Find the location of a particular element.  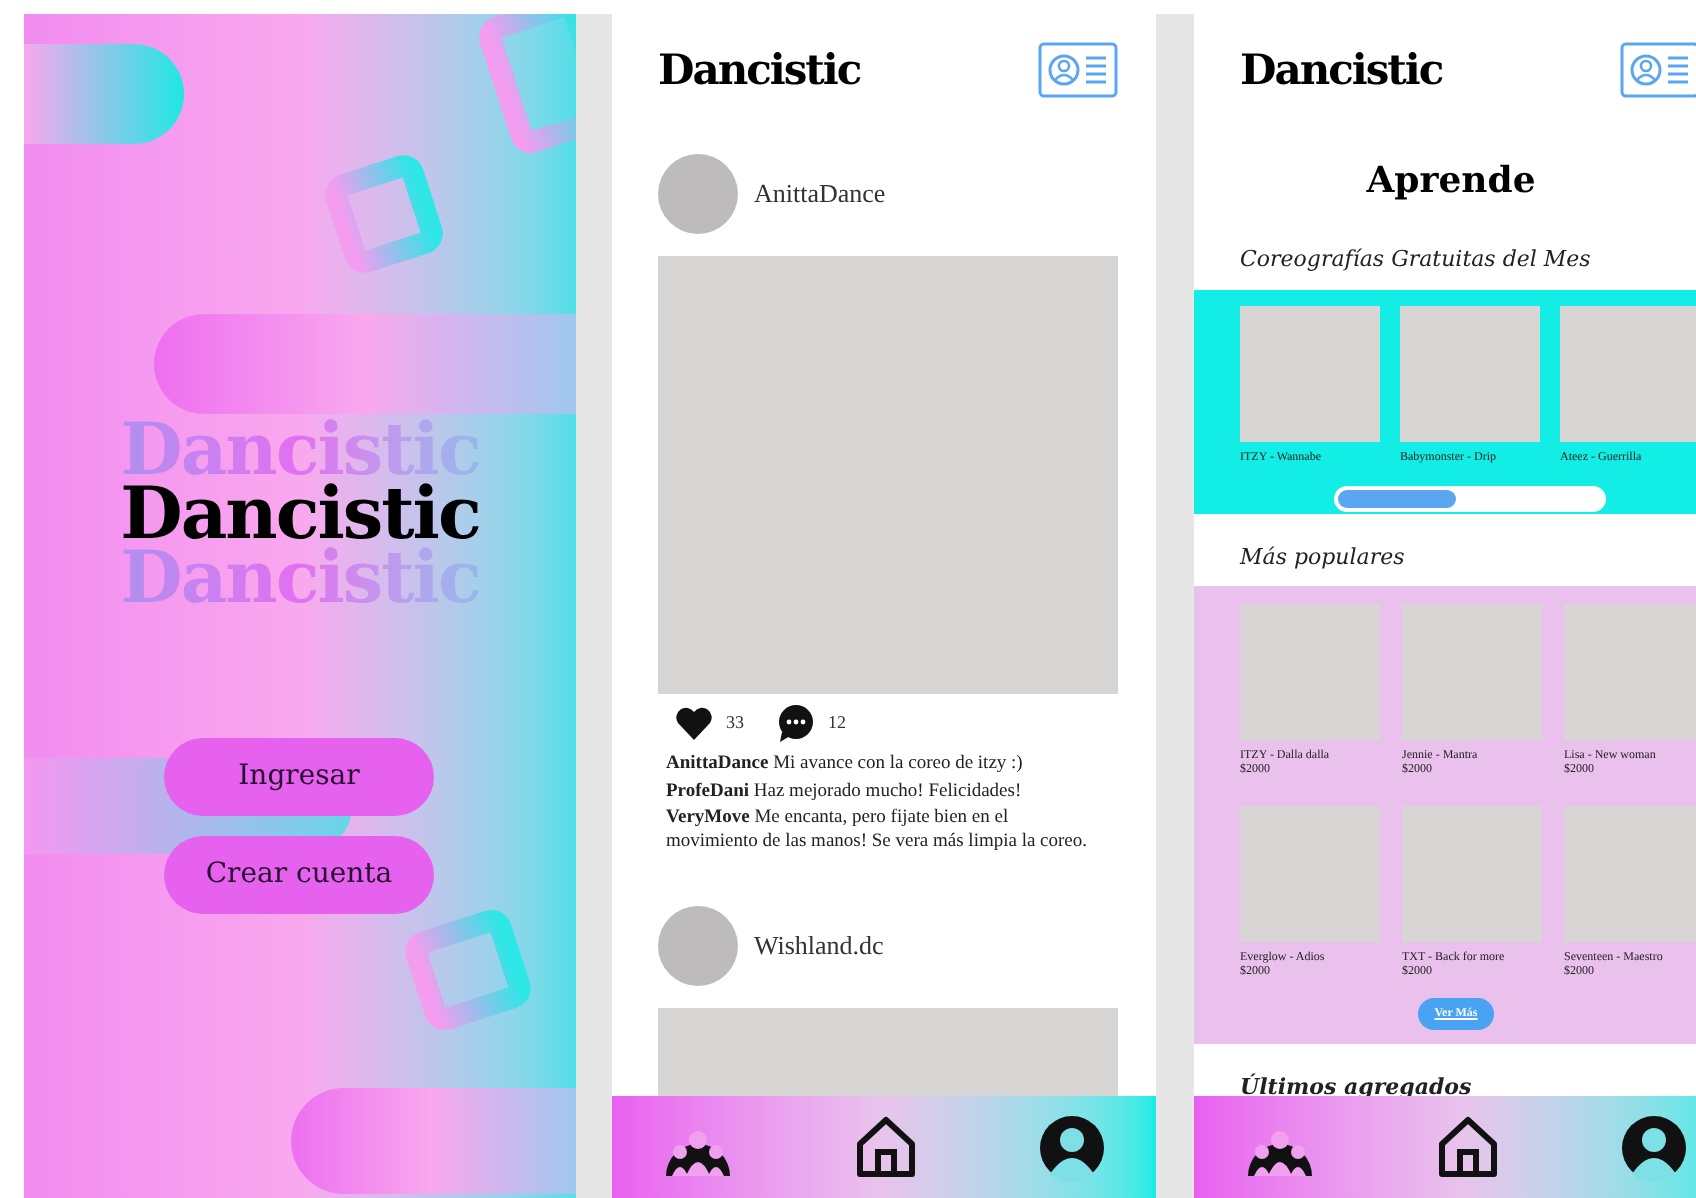

comment-icon is located at coordinates (796, 723).